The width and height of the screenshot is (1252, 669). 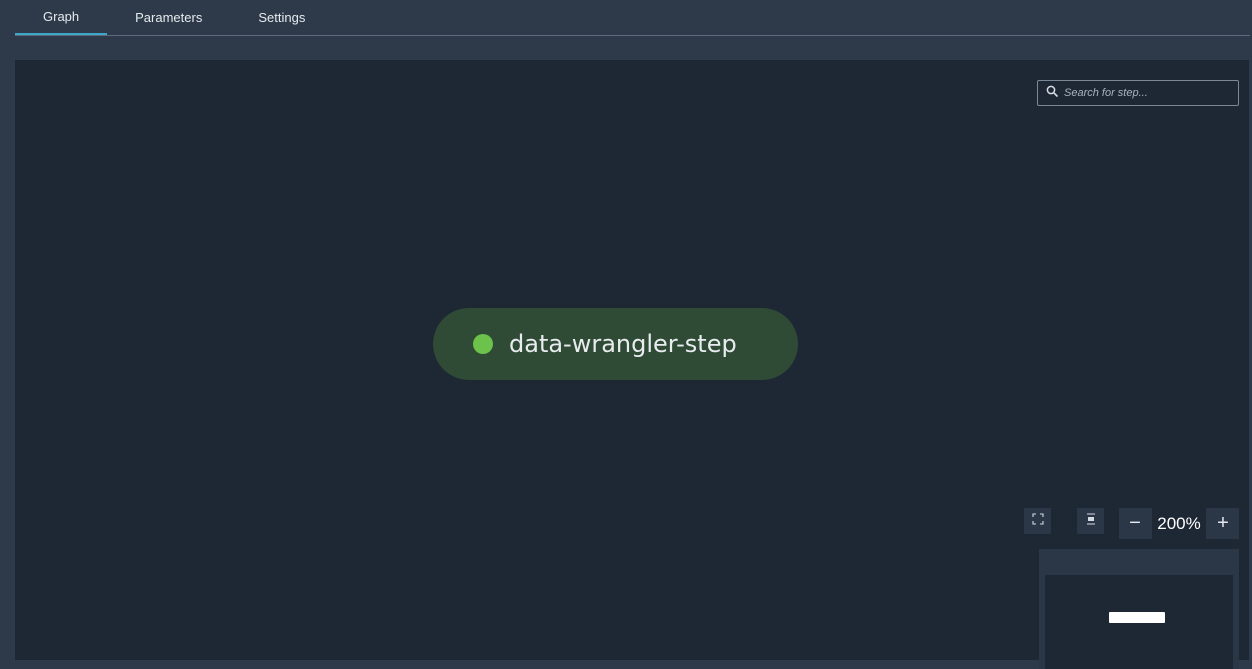 I want to click on tab-parameters: Parameters, so click(x=168, y=17).